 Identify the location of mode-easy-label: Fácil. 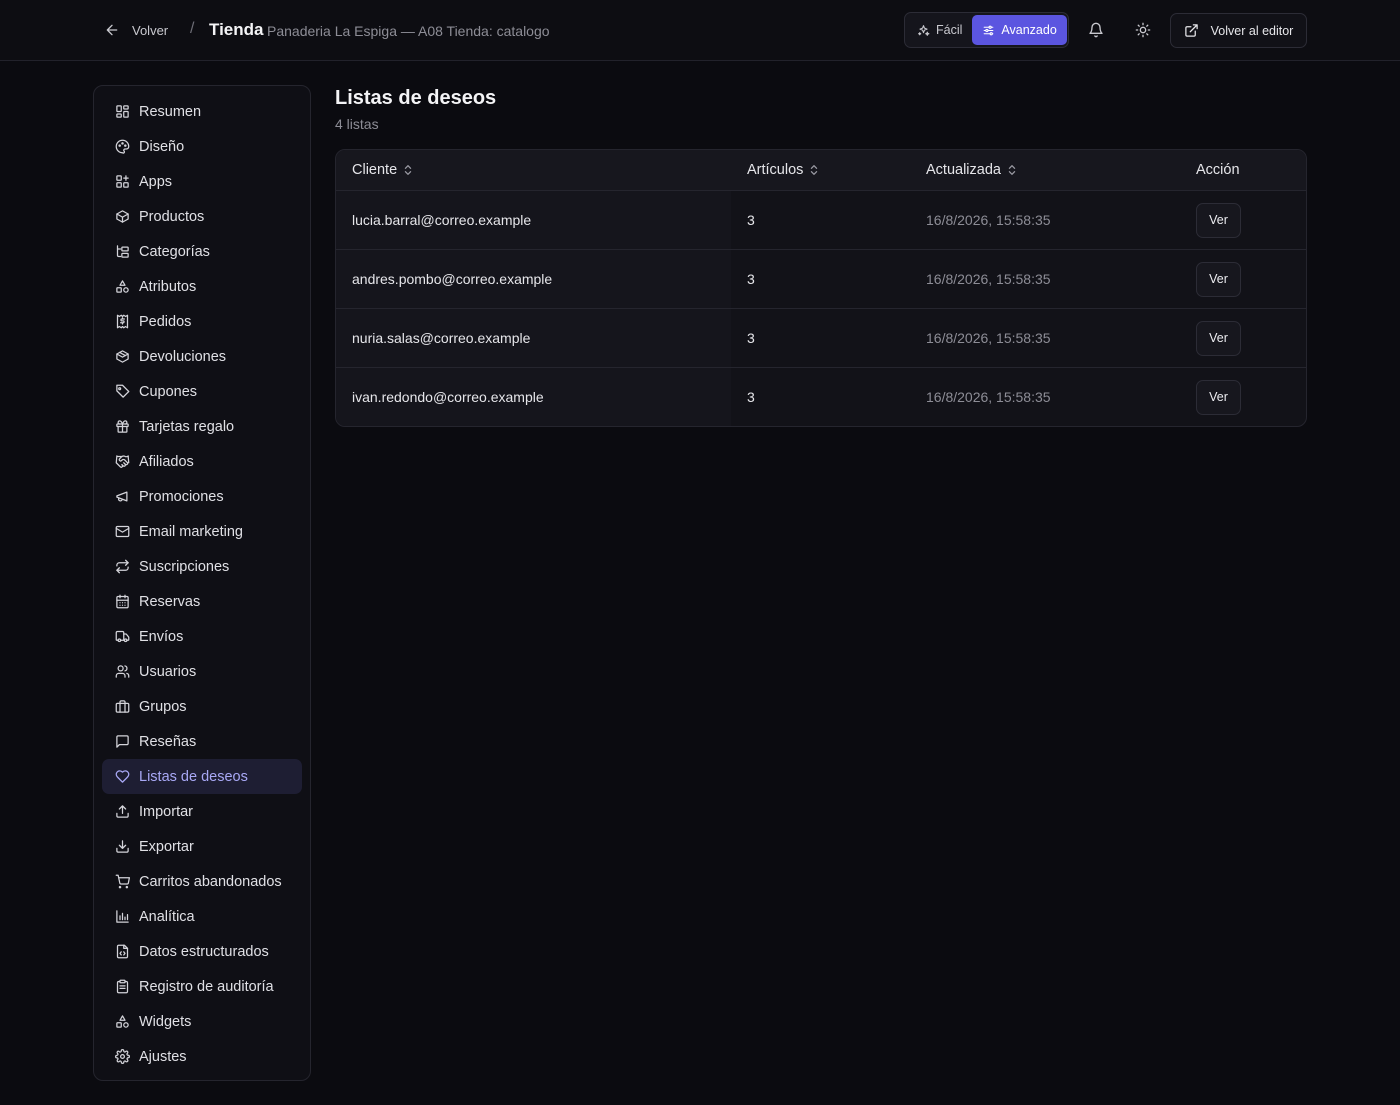
(949, 30).